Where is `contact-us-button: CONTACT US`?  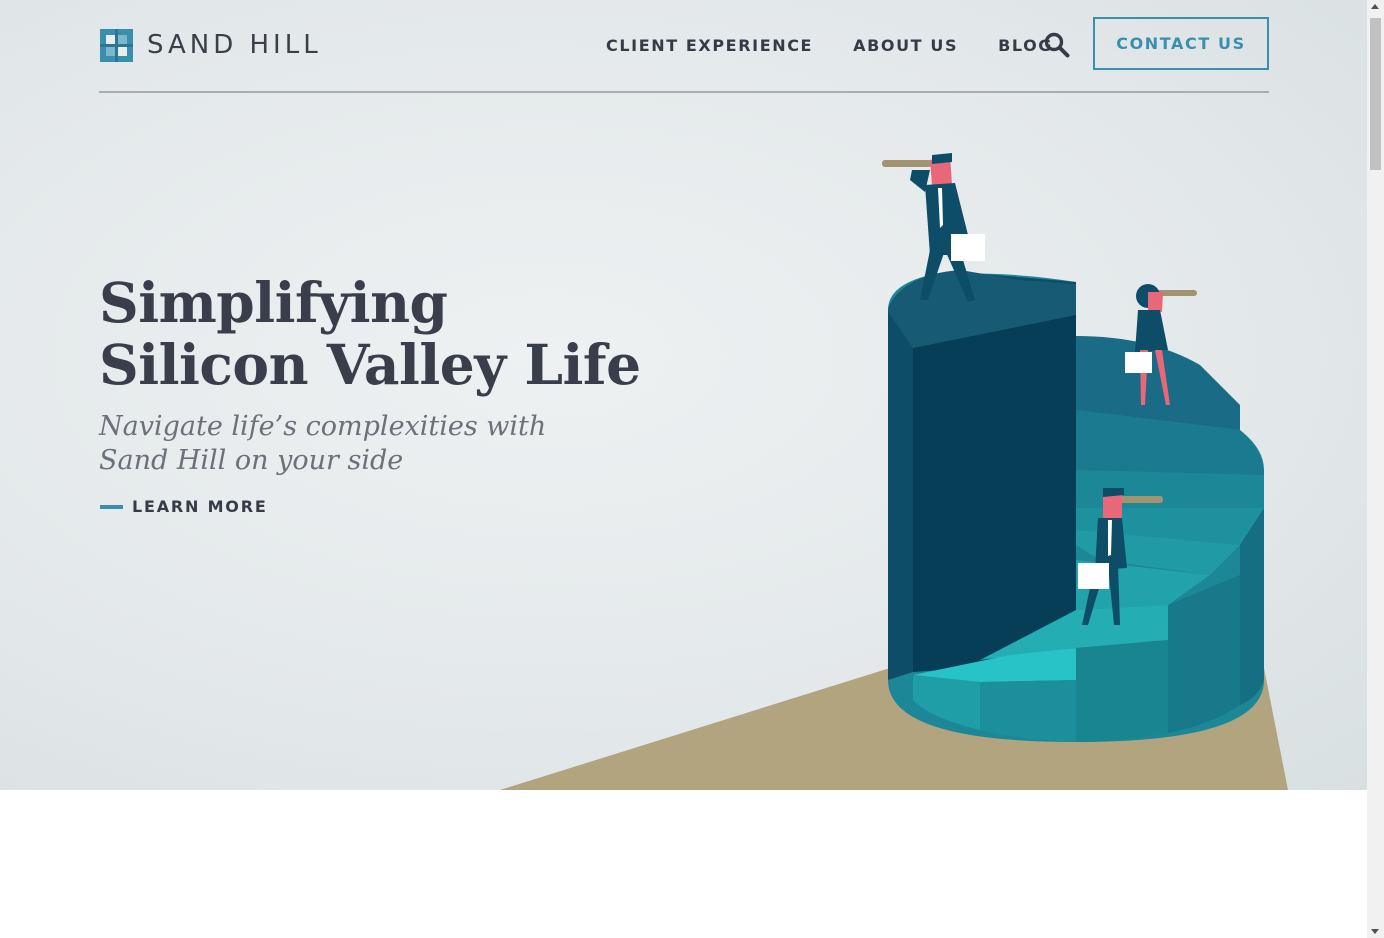
contact-us-button: CONTACT US is located at coordinates (1181, 43).